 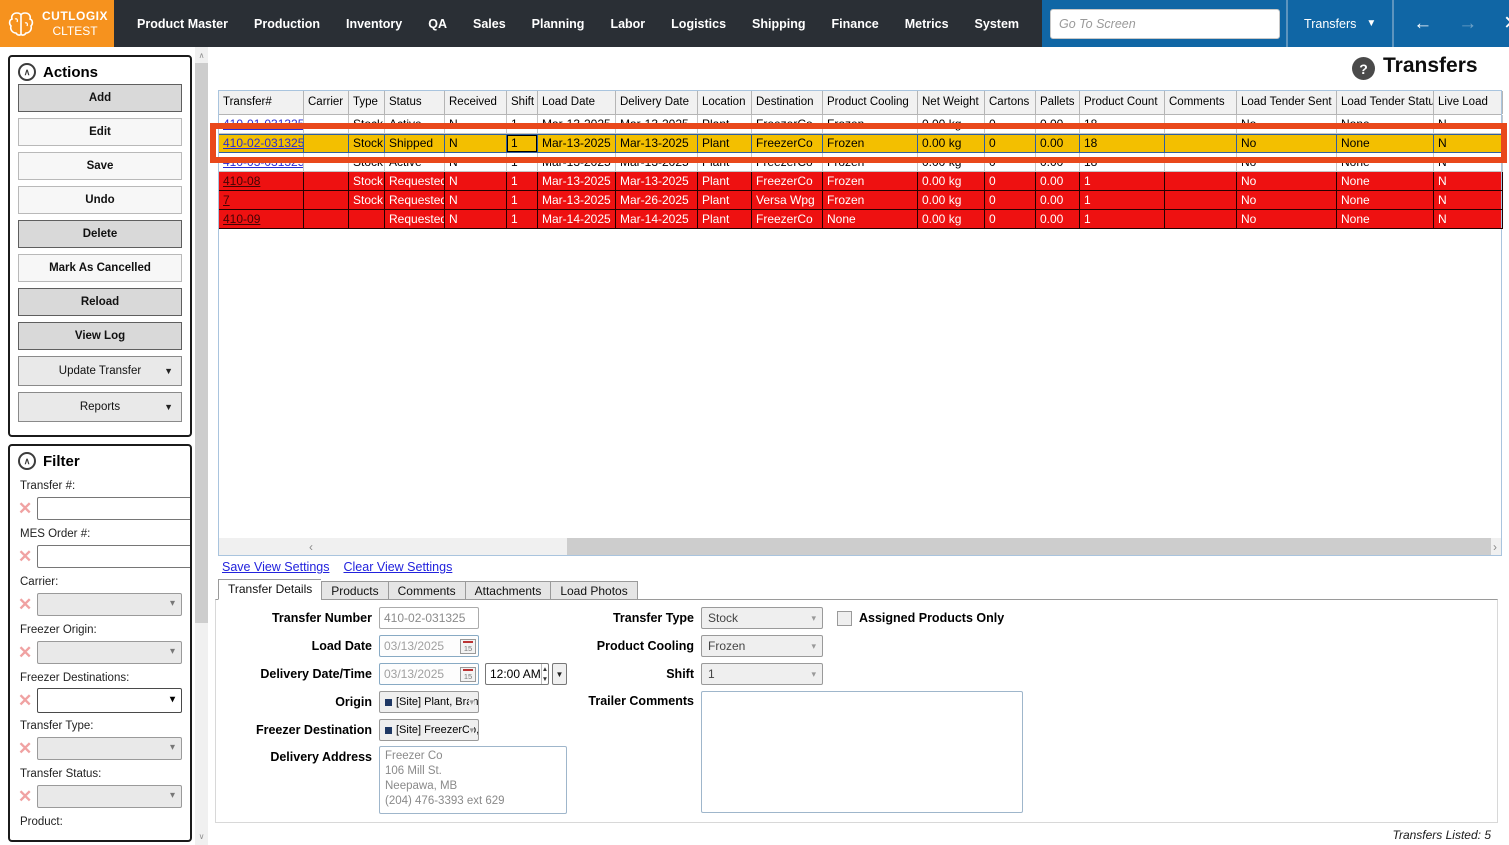 What do you see at coordinates (1468, 102) in the screenshot?
I see `column-header-live-load: Live Load` at bounding box center [1468, 102].